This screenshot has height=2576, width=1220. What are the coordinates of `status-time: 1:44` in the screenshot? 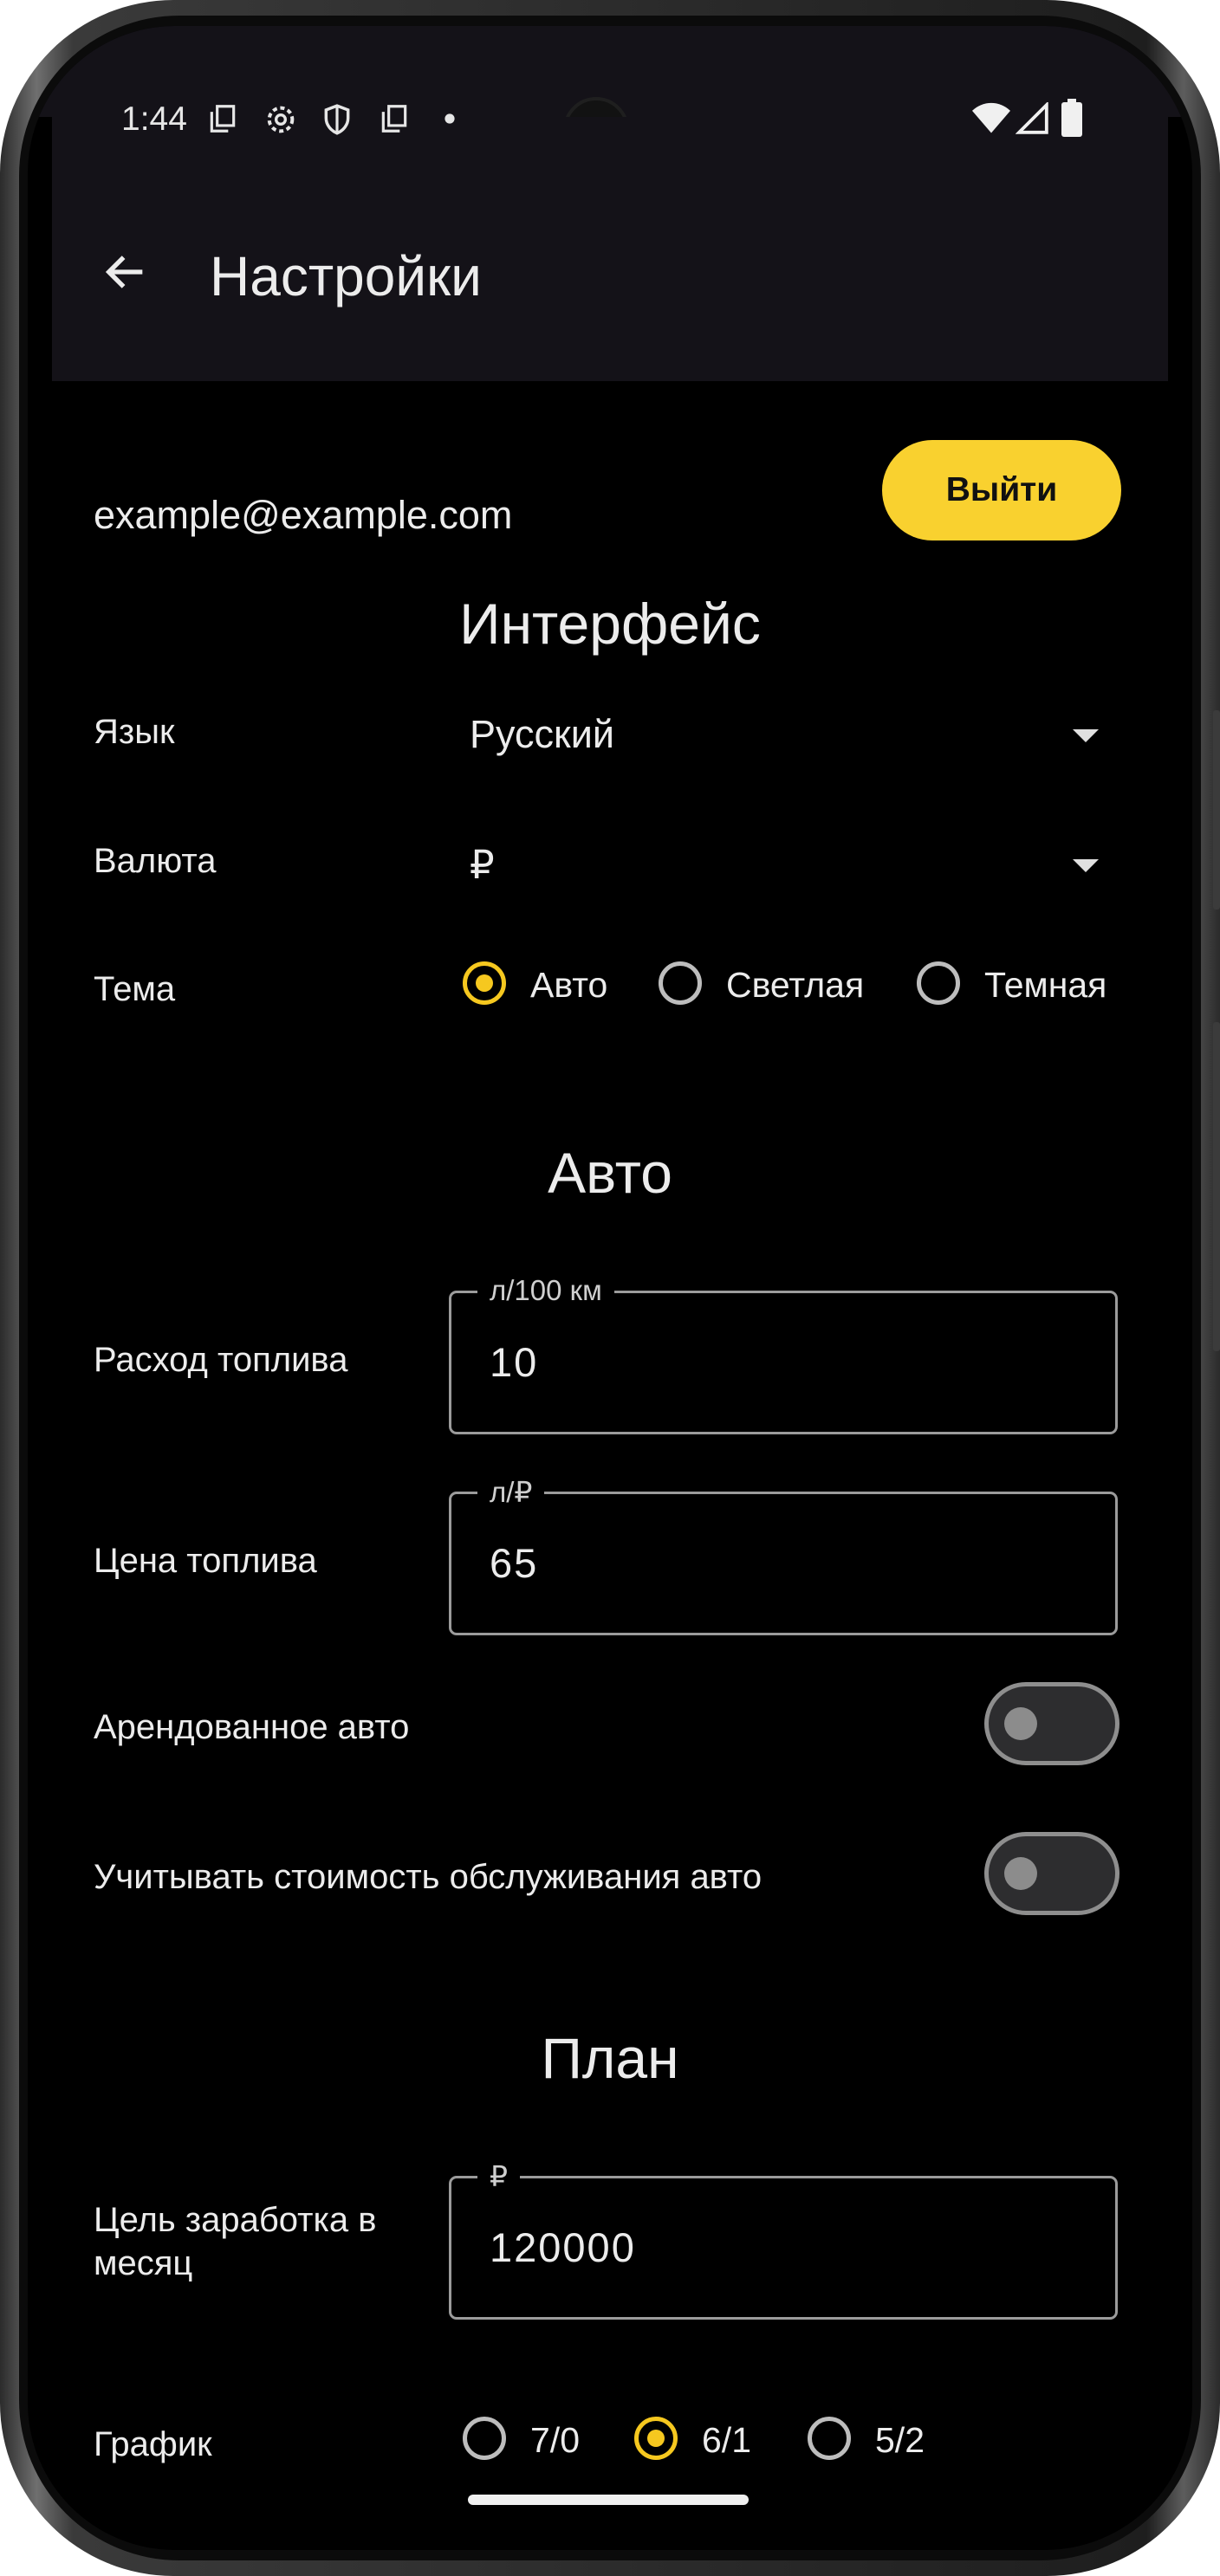 It's located at (154, 119).